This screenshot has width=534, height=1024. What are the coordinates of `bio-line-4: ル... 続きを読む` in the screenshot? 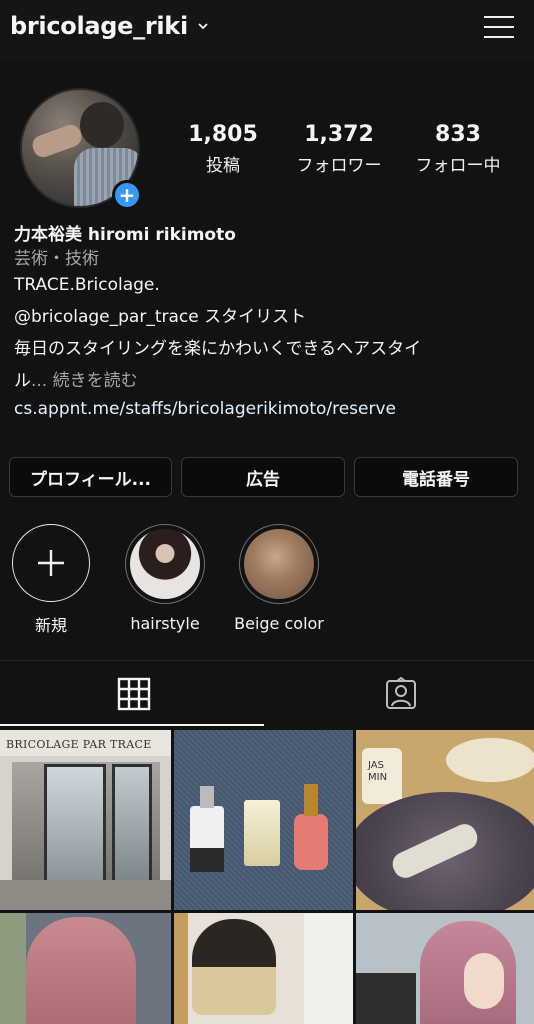 It's located at (269, 381).